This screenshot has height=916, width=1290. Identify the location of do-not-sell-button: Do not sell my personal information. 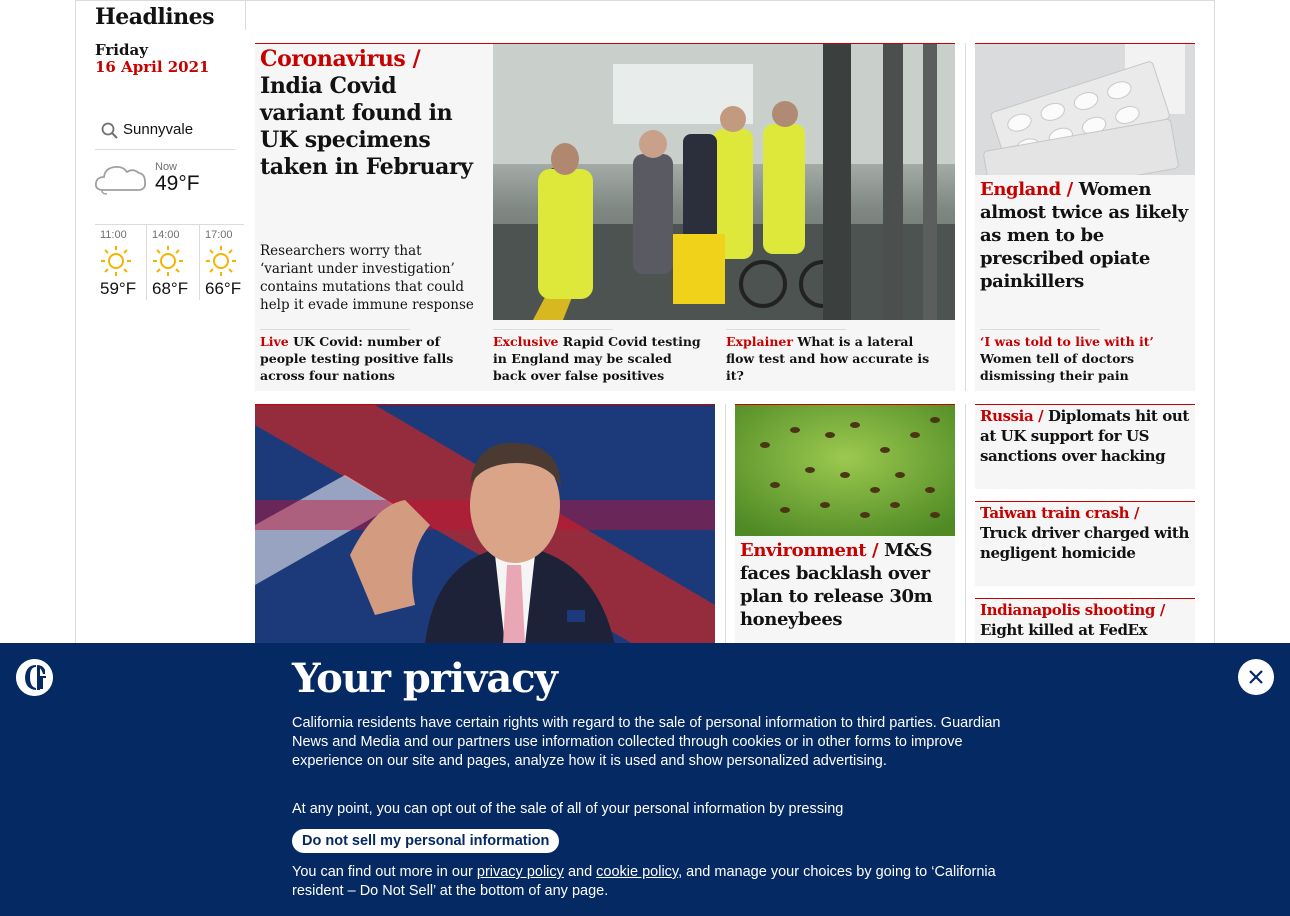
(426, 841).